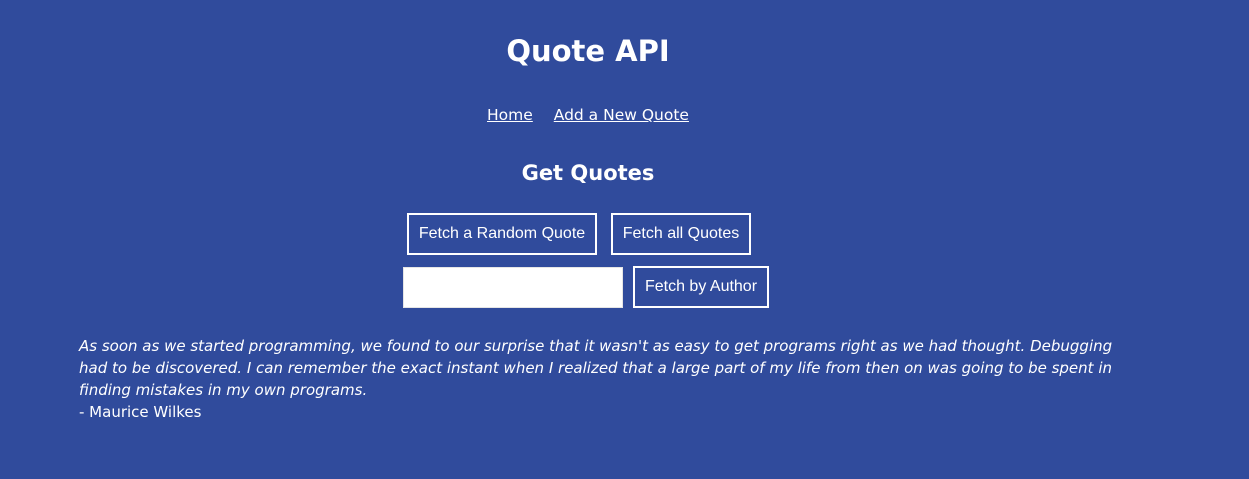 This screenshot has height=479, width=1249. I want to click on fetch-by-author-button: Fetch by Author, so click(701, 287).